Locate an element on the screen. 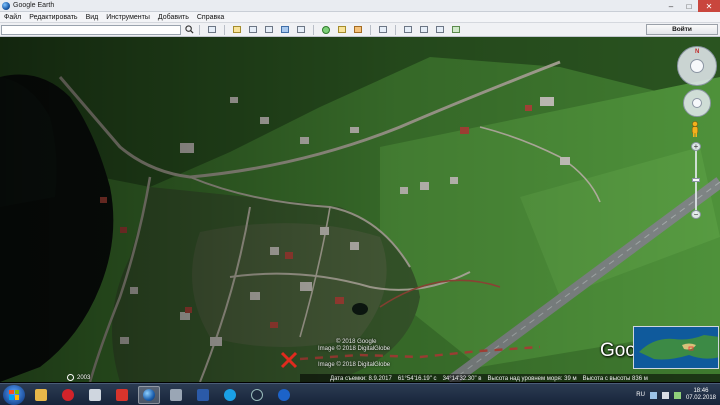 This screenshot has width=720, height=405. look-joystick: N is located at coordinates (697, 66).